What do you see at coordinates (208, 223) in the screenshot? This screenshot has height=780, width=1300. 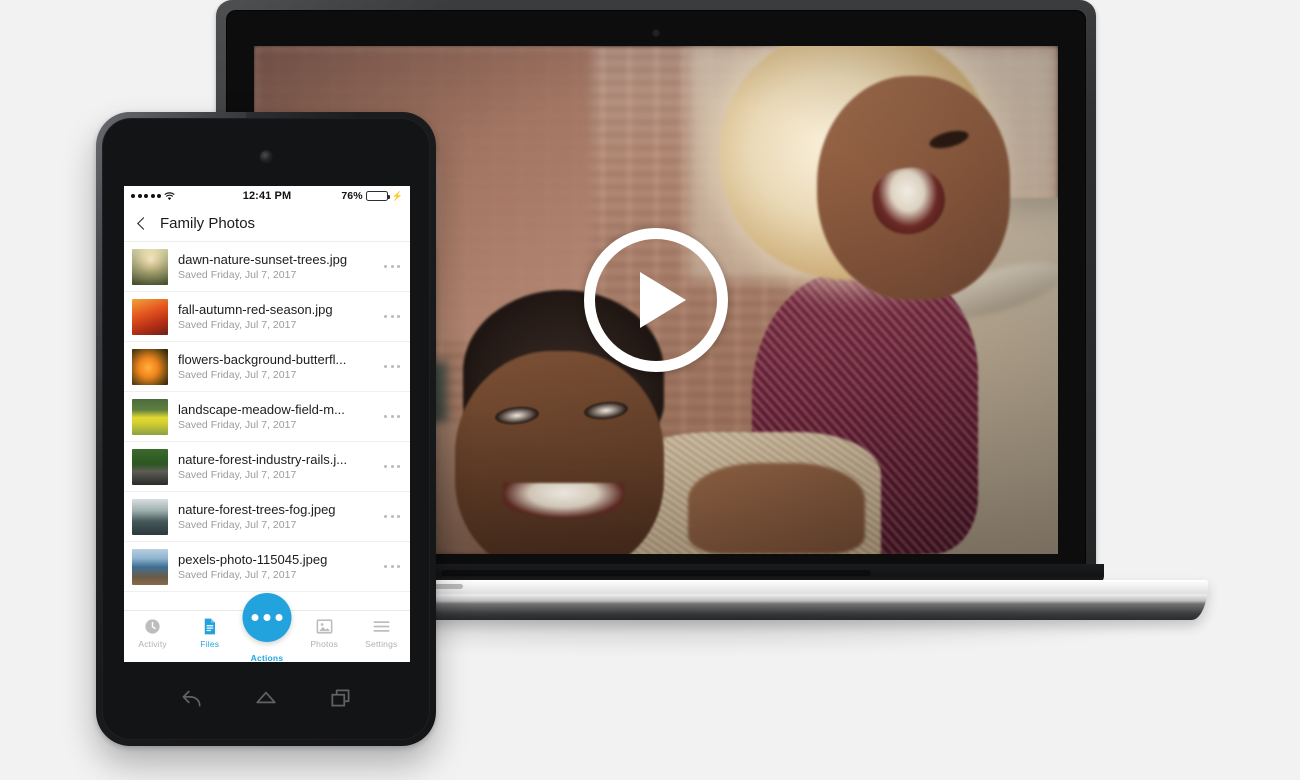 I see `page-title: Family Photos` at bounding box center [208, 223].